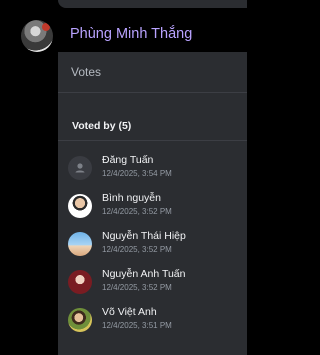 The height and width of the screenshot is (355, 320). I want to click on sender-name: Phùng Minh Thắng, so click(131, 34).